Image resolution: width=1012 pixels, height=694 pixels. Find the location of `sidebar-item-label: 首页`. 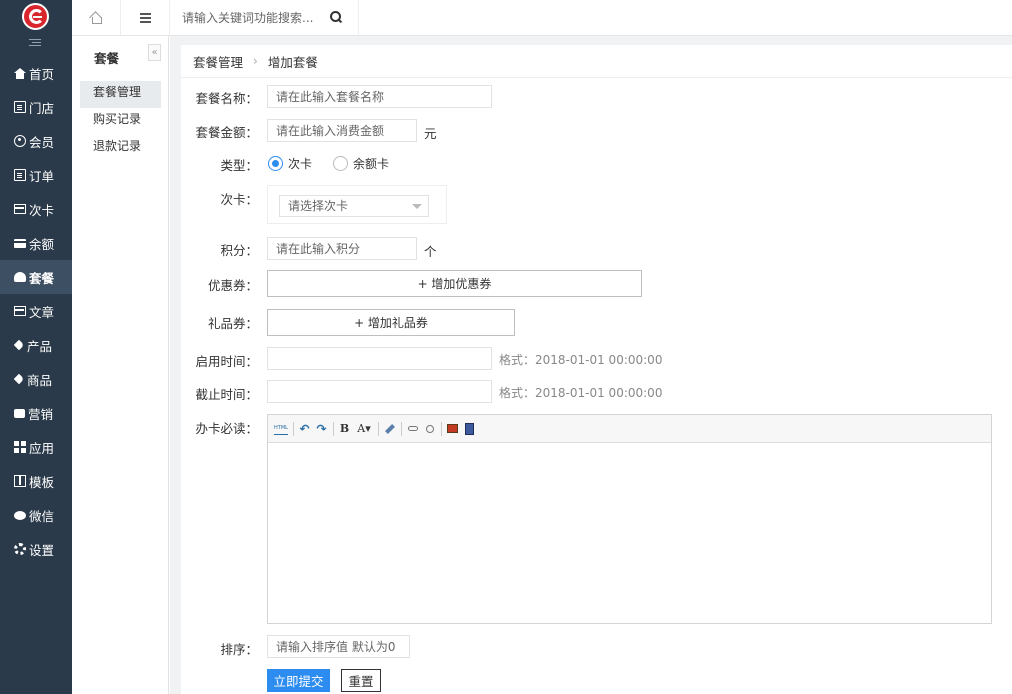

sidebar-item-label: 首页 is located at coordinates (42, 74).